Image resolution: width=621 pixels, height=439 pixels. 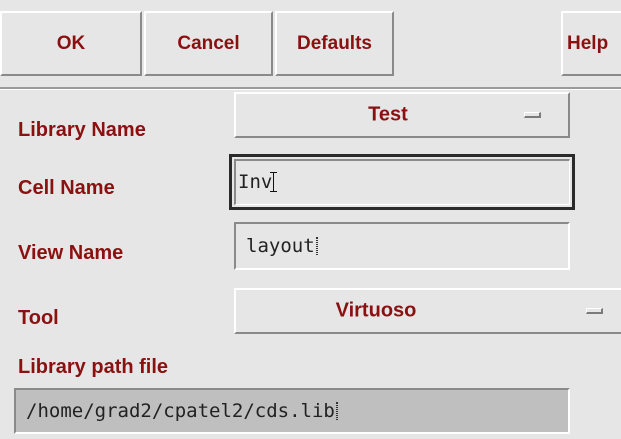 I want to click on tool-value: Virtuoso, so click(x=376, y=310).